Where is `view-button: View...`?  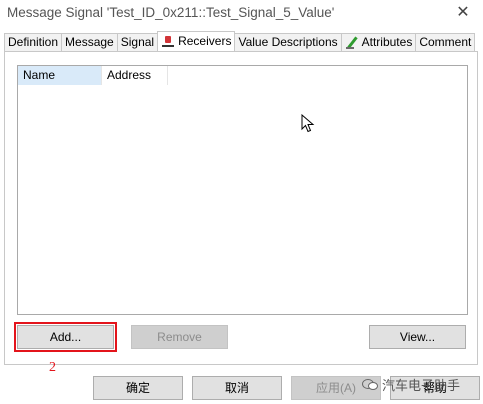 view-button: View... is located at coordinates (417, 337).